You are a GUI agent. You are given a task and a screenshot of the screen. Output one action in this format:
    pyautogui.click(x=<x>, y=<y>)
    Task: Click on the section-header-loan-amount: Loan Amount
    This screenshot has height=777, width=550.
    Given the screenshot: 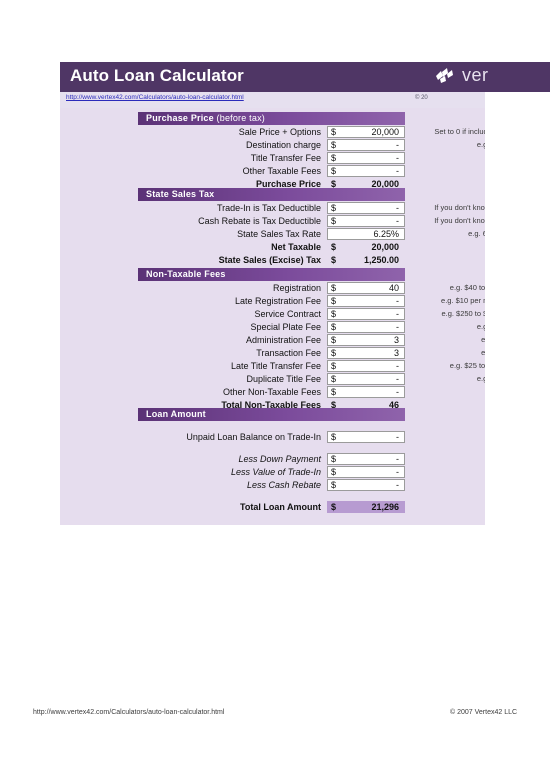 What is the action you would take?
    pyautogui.click(x=271, y=414)
    